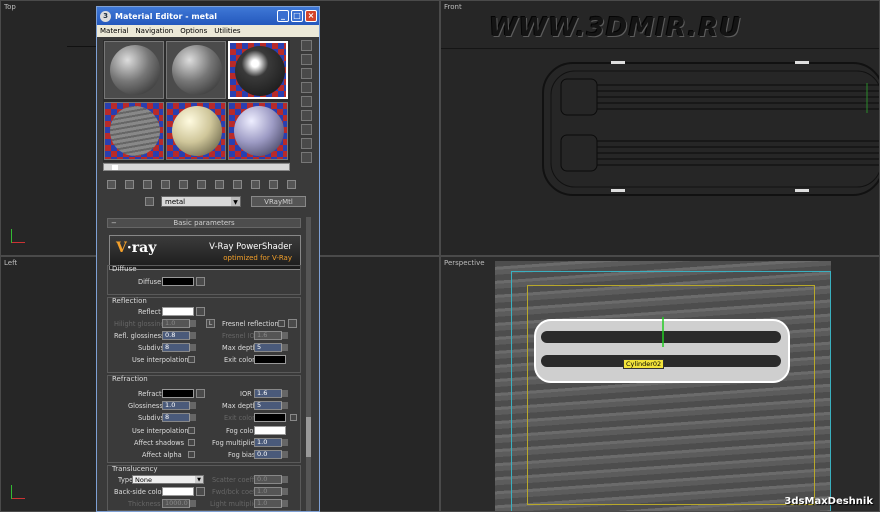 This screenshot has height=512, width=880. I want to click on minimize-button: _, so click(283, 16).